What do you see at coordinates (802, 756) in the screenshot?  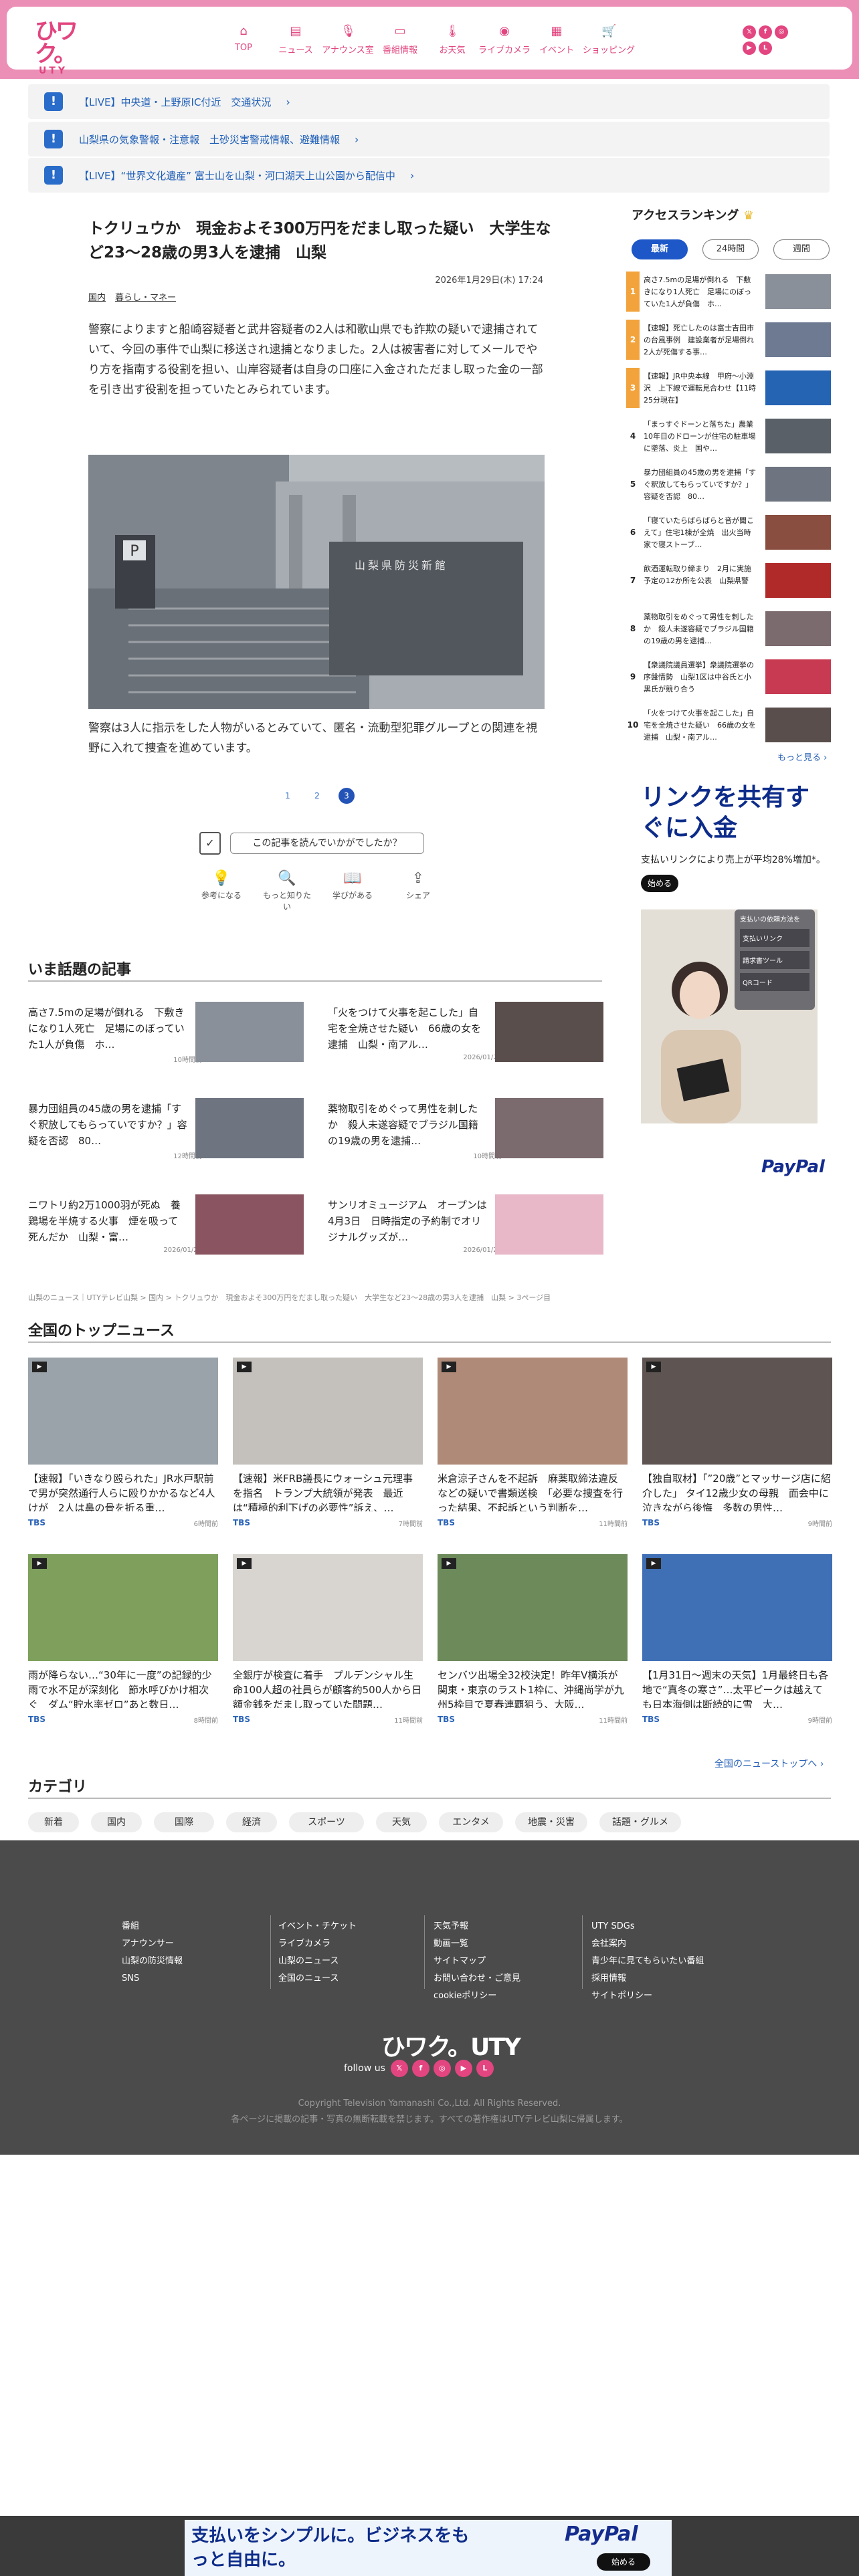 I see `more-ranking-link: もっと見る ›` at bounding box center [802, 756].